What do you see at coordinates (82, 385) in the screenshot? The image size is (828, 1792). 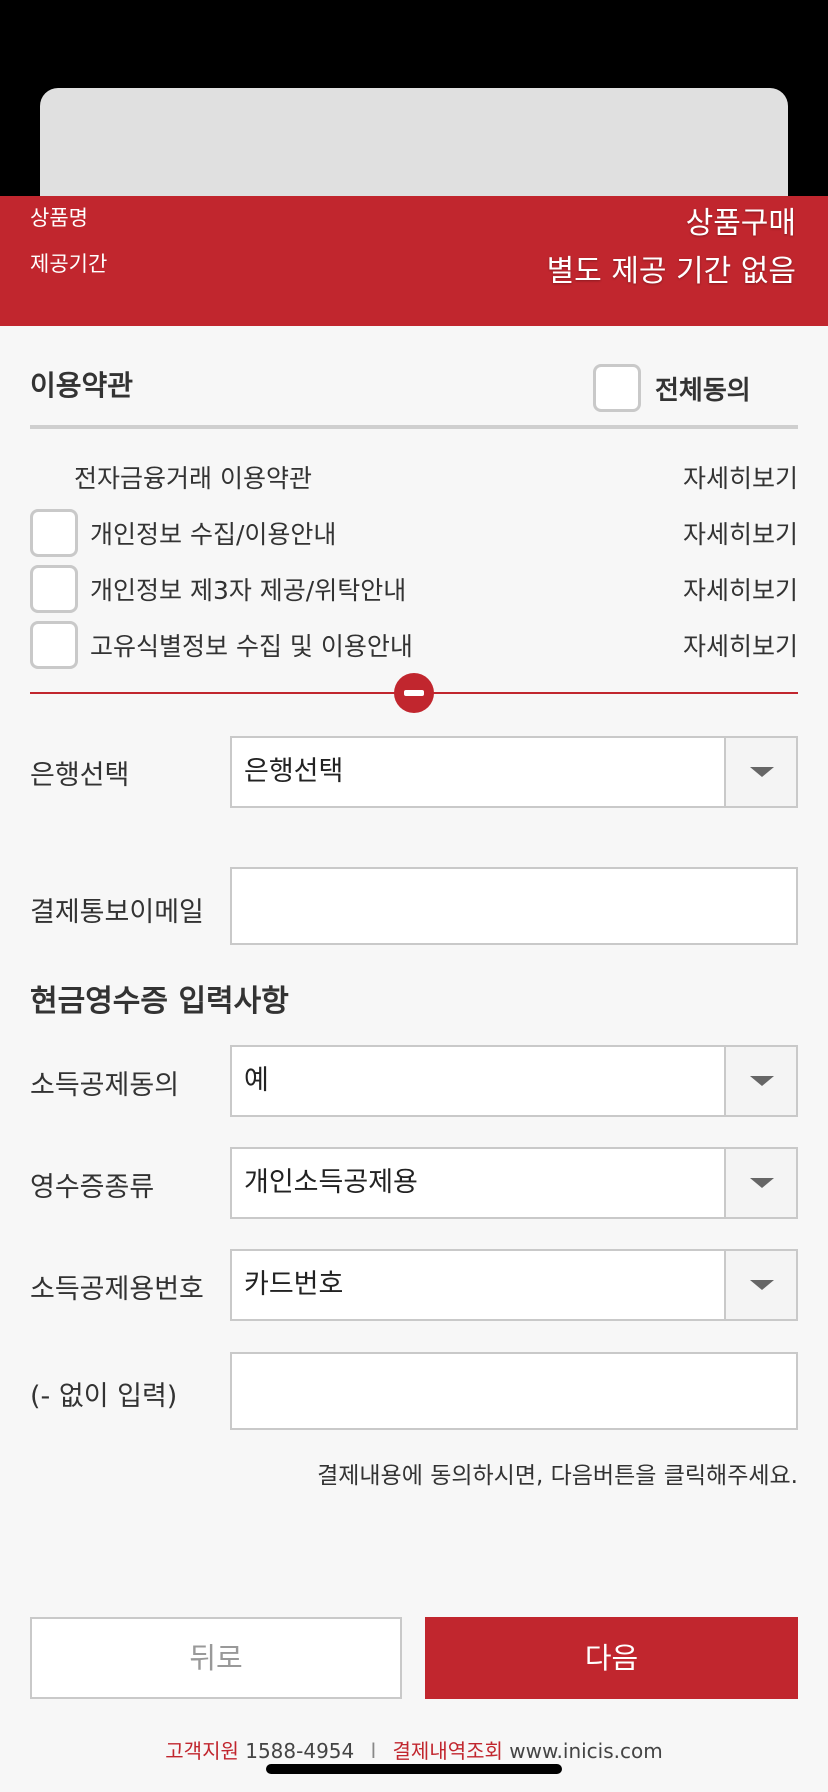 I see `terms-title: 이용약관` at bounding box center [82, 385].